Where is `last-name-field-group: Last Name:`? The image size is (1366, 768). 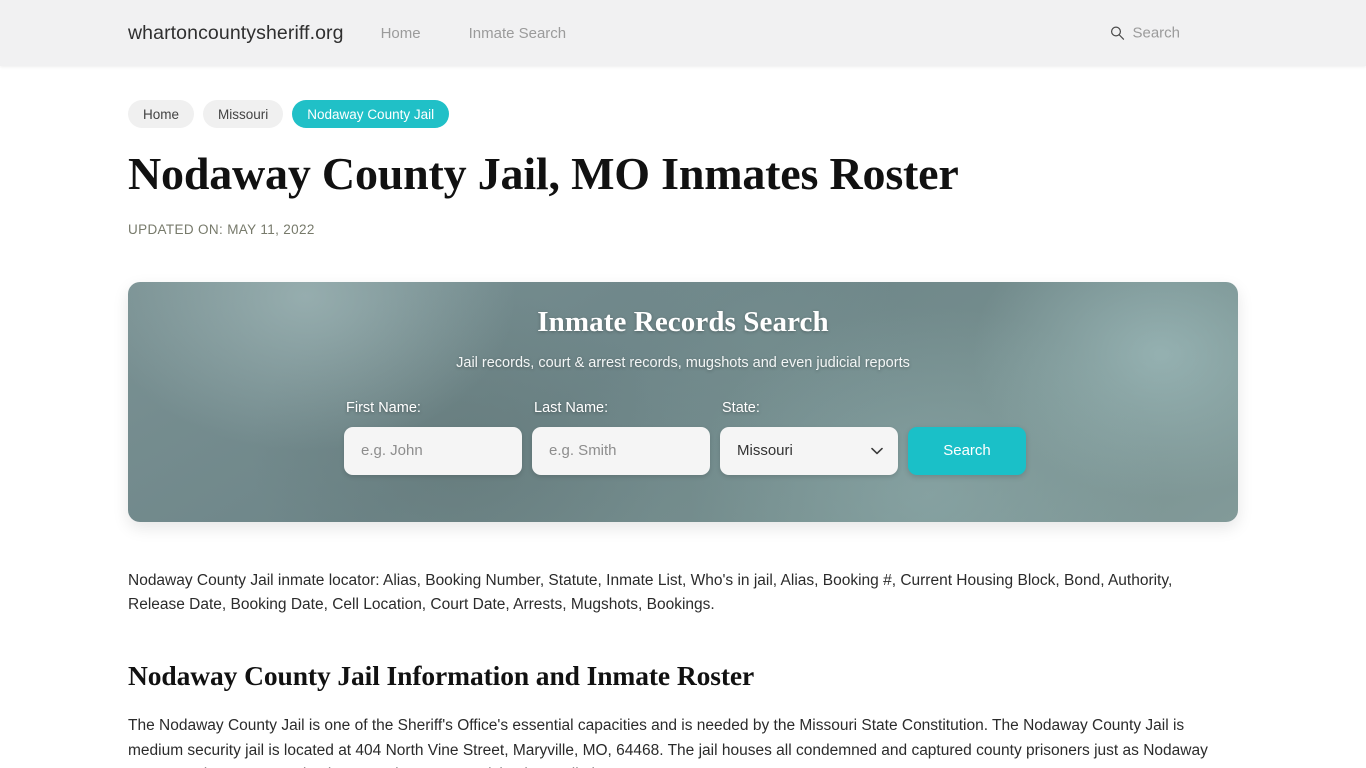
last-name-field-group: Last Name: is located at coordinates (621, 437).